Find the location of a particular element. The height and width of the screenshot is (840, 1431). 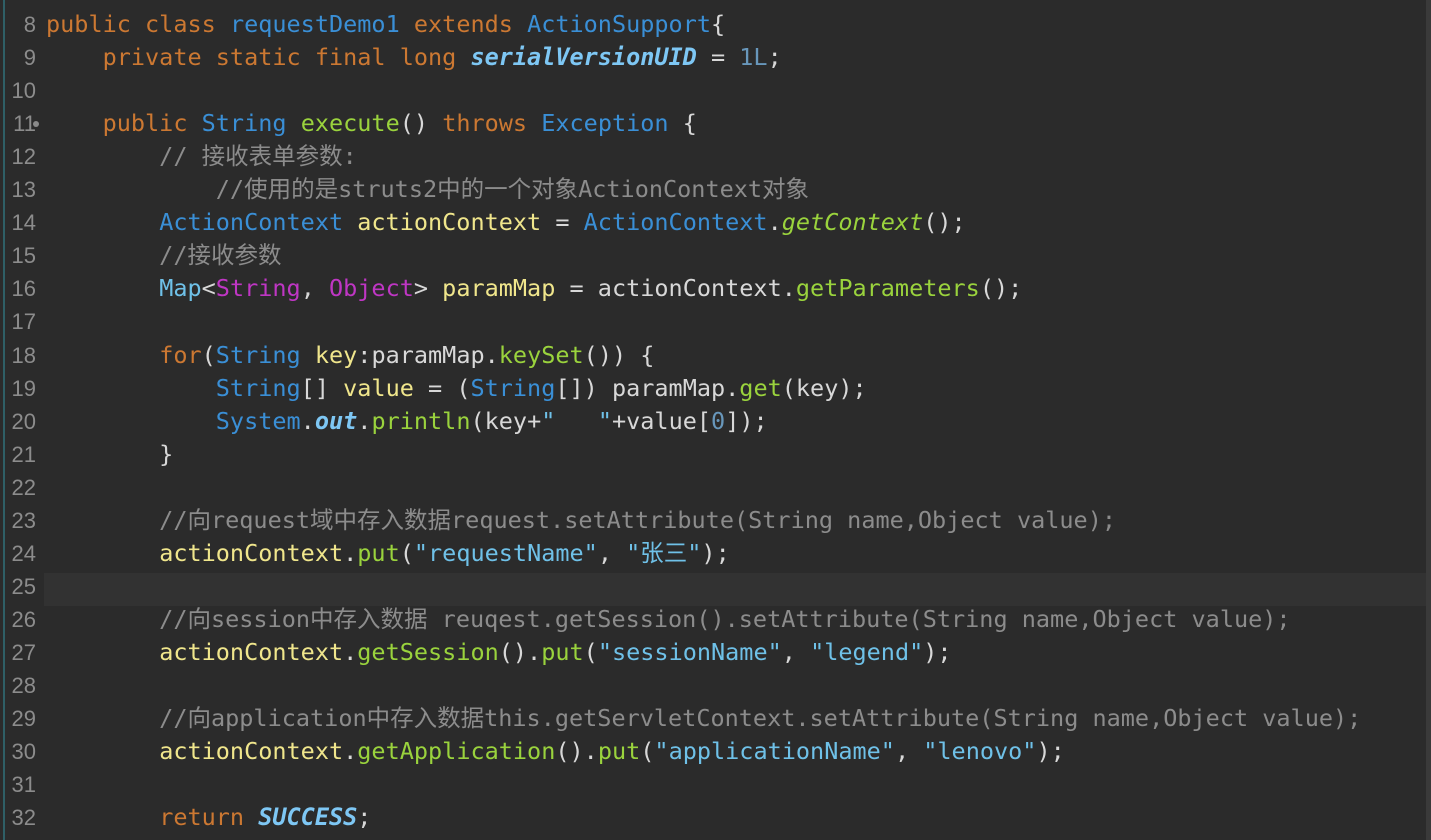

code-token: :paramMap. is located at coordinates (428, 354).